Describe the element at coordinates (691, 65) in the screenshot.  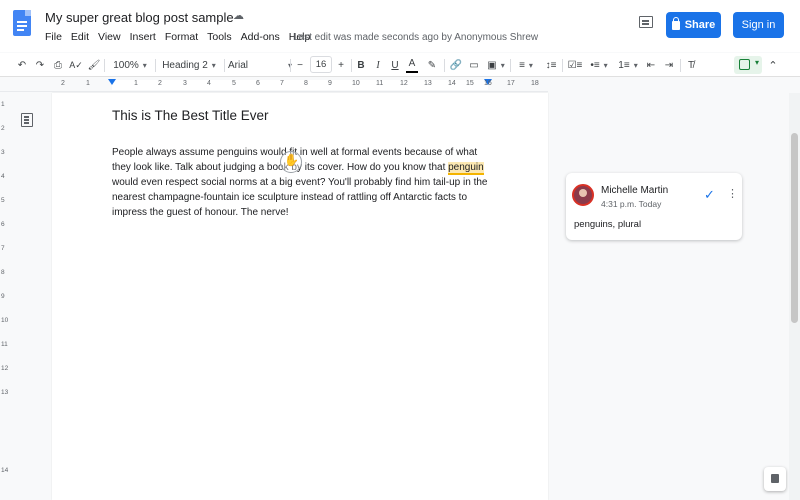
I see `clear-formatting-icon: T̸` at that location.